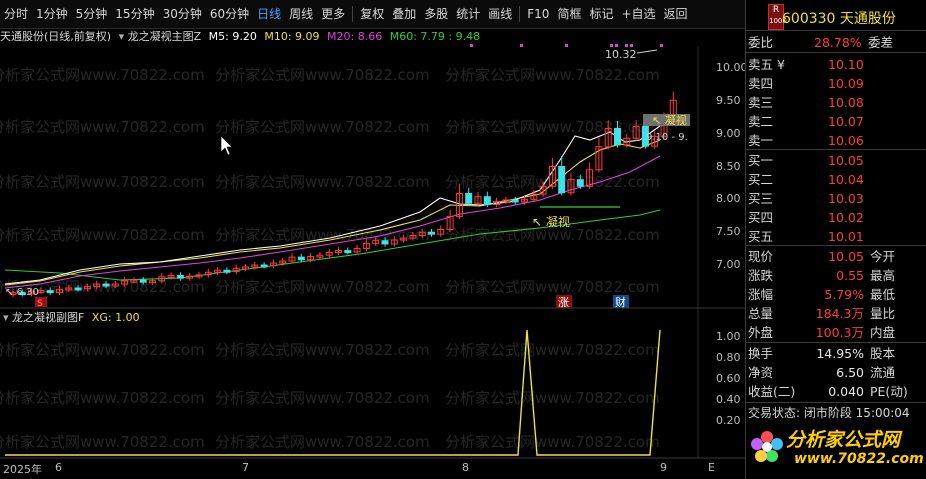  Describe the element at coordinates (806, 198) in the screenshot. I see `buy-level-row: 买三 10.03` at that location.